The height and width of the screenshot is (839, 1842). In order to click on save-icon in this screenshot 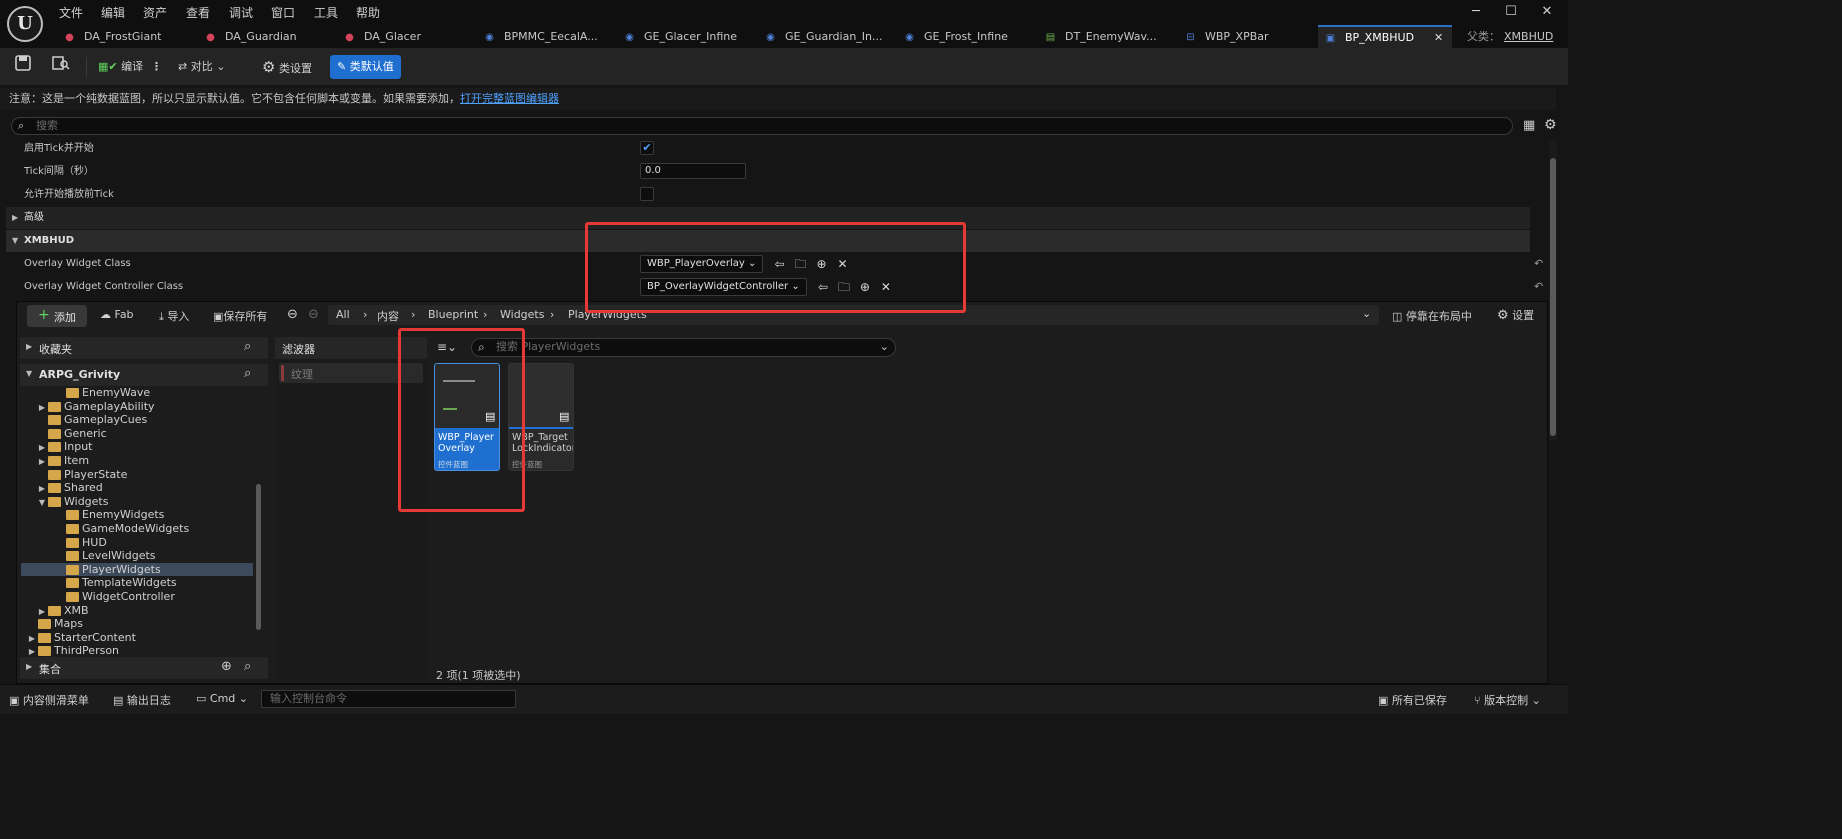, I will do `click(23, 67)`.